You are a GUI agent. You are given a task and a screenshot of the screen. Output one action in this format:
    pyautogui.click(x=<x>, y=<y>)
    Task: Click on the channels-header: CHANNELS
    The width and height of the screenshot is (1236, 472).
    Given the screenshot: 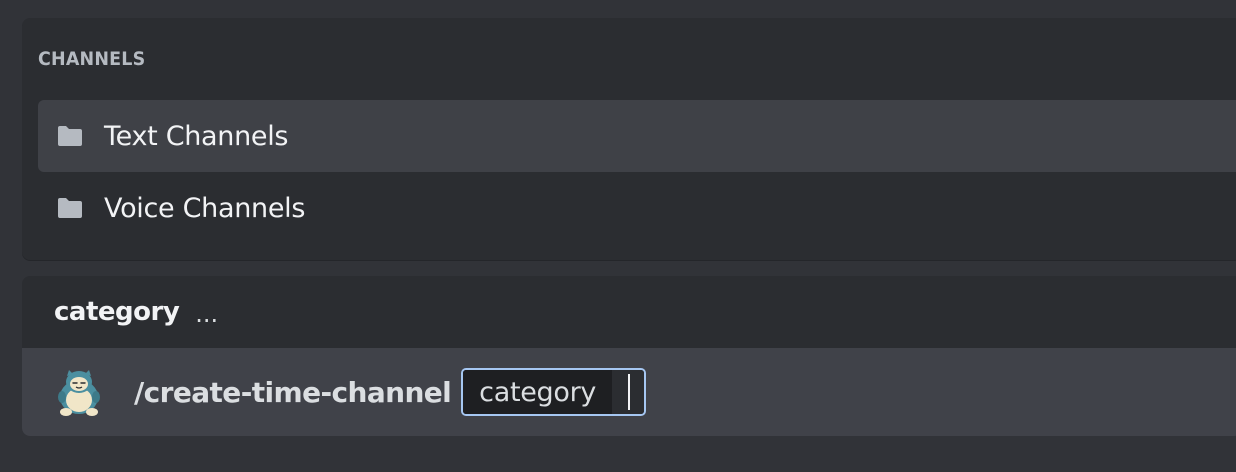 What is the action you would take?
    pyautogui.click(x=92, y=59)
    